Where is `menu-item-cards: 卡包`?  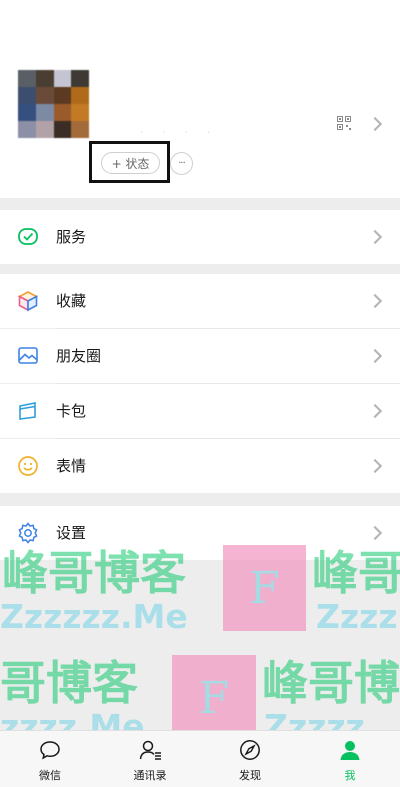 menu-item-cards: 卡包 is located at coordinates (200, 411).